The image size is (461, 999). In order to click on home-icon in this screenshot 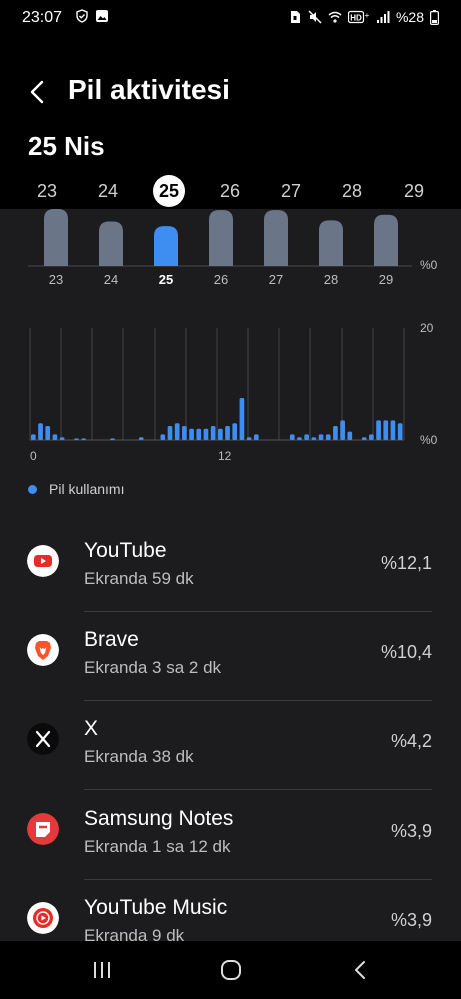, I will do `click(231, 970)`.